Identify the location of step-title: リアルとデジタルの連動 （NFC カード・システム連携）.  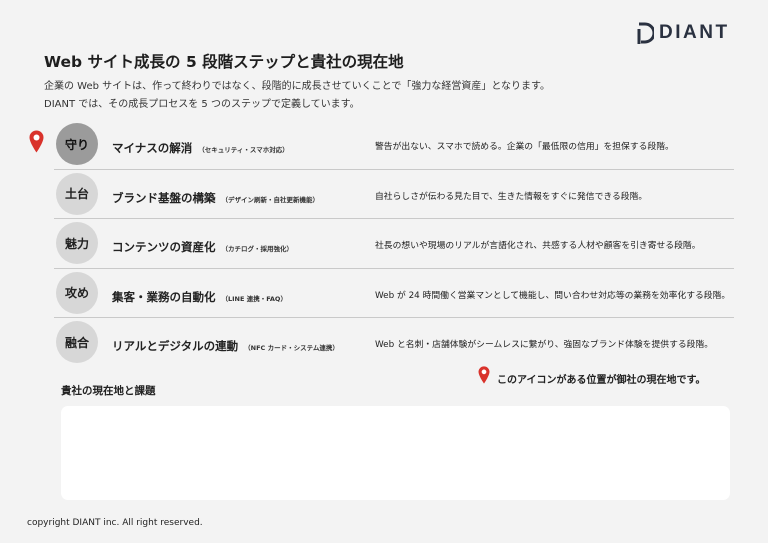
(225, 344).